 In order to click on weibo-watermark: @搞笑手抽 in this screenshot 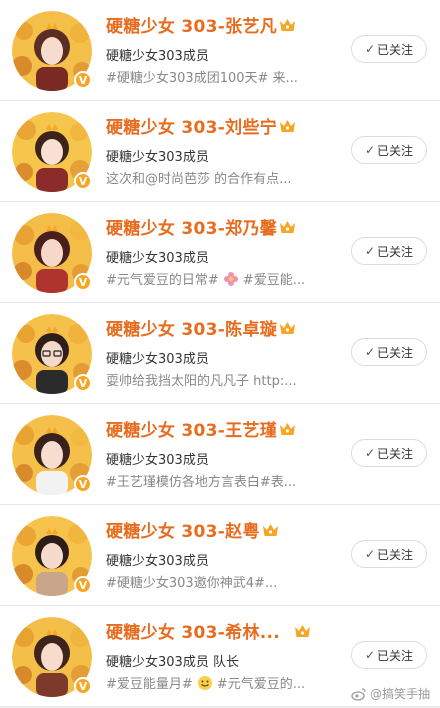, I will do `click(390, 693)`.